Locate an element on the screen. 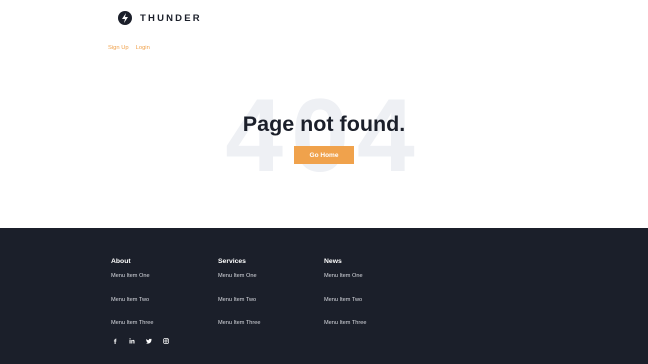 This screenshot has height=364, width=648. footer-column-title: News is located at coordinates (333, 261).